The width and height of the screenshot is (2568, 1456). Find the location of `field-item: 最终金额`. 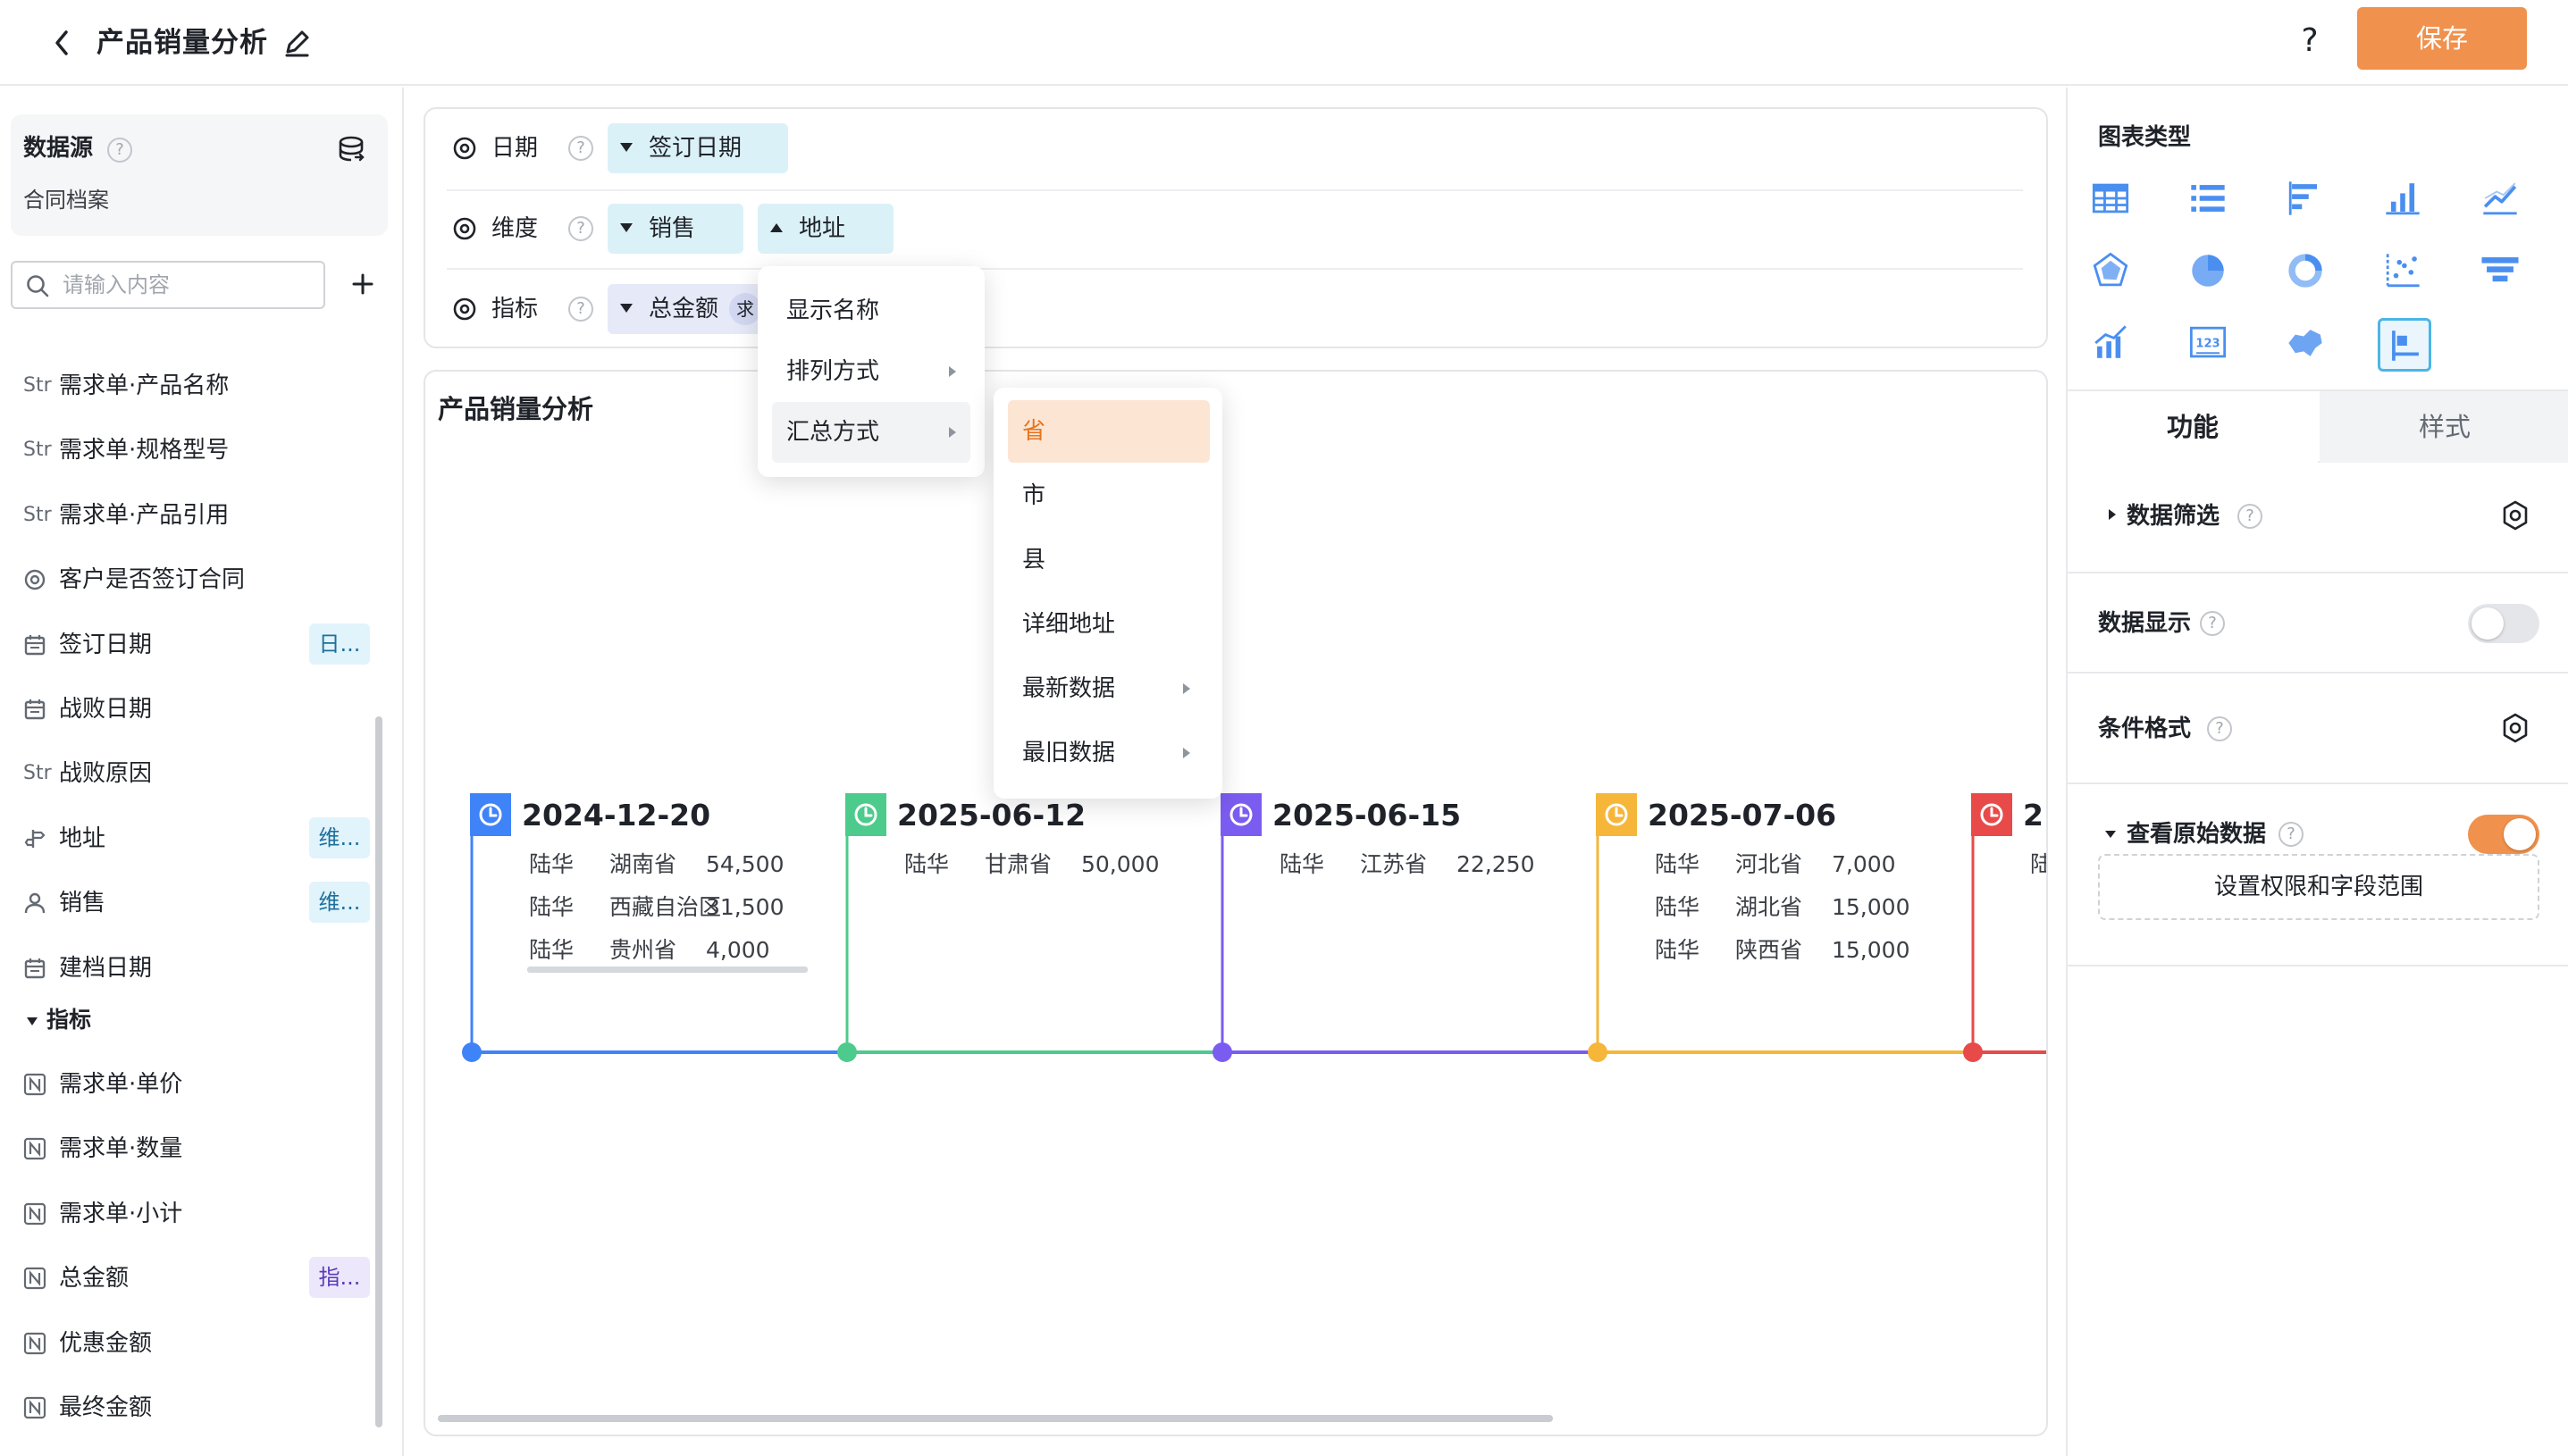

field-item: 最终金额 is located at coordinates (196, 1408).